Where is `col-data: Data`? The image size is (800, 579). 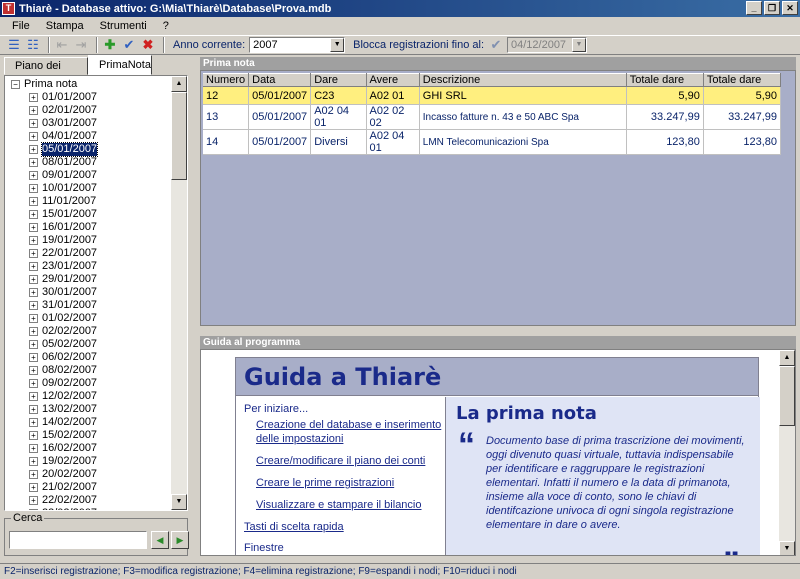 col-data: Data is located at coordinates (280, 80).